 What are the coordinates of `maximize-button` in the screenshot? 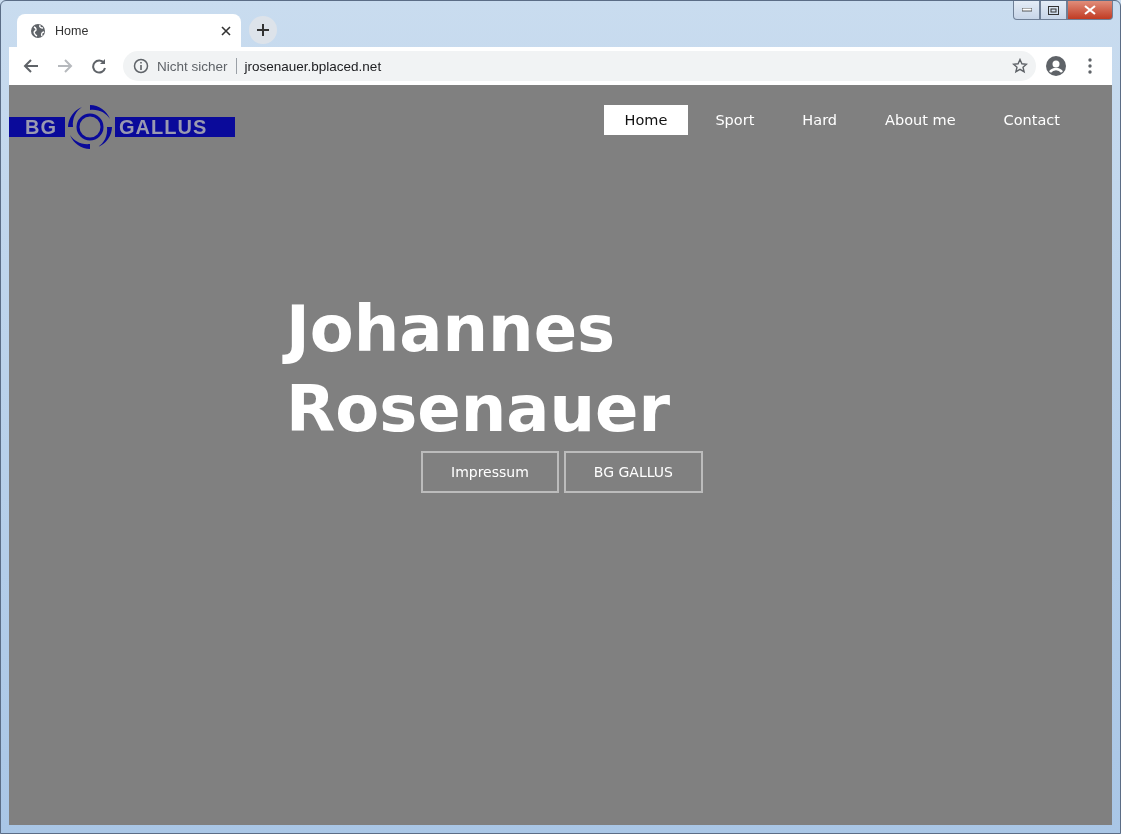 It's located at (1053, 10).